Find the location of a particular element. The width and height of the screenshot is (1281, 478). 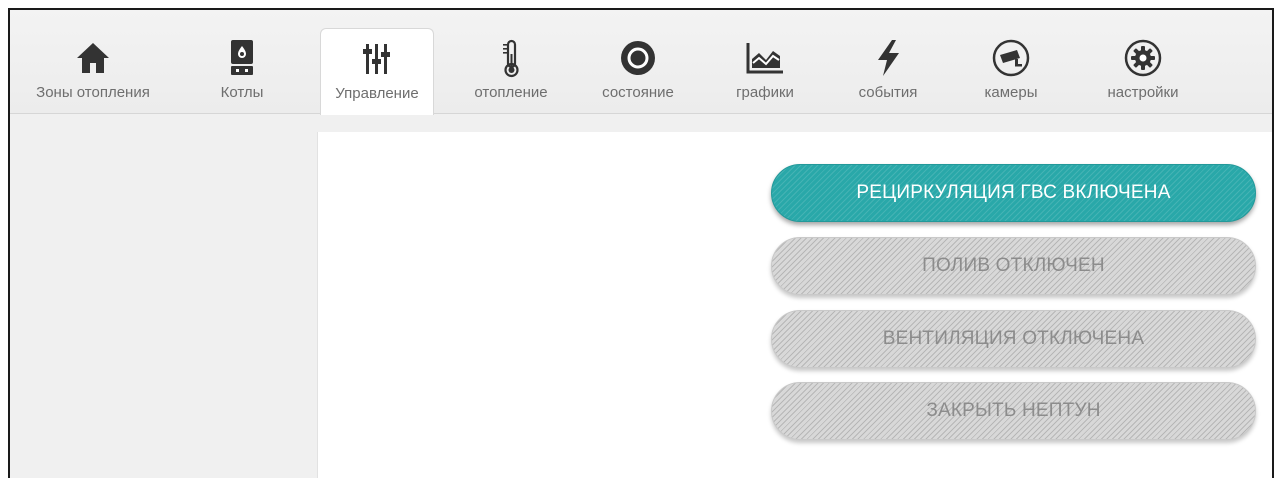

nav-item-label: графики is located at coordinates (765, 92).